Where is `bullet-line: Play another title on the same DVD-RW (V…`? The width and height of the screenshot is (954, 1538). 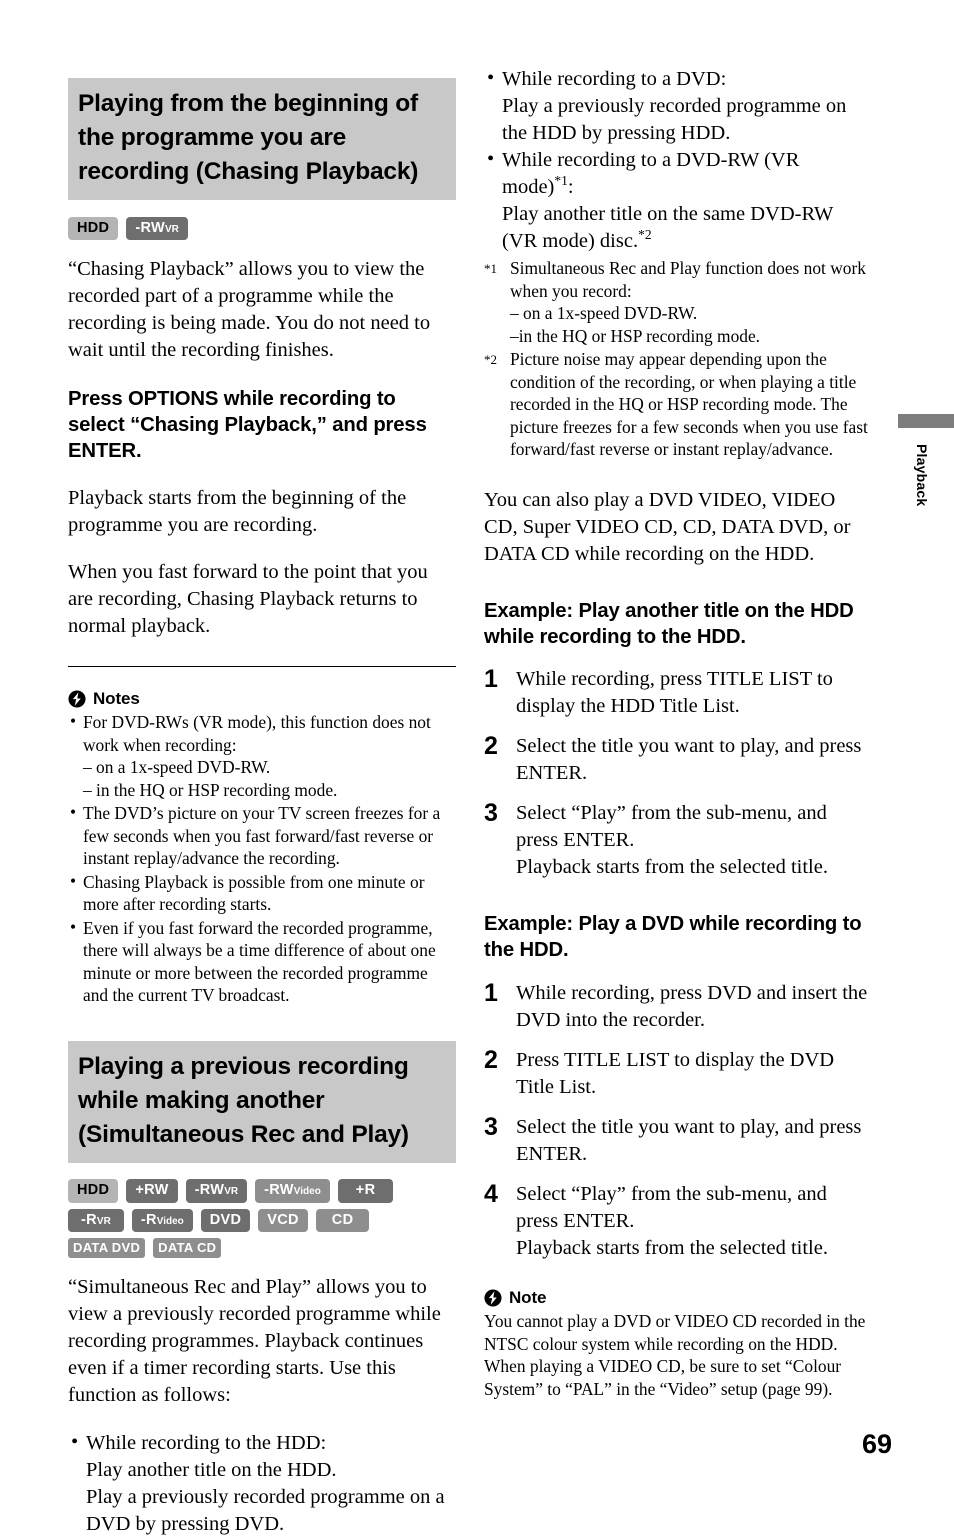
bullet-line: Play another title on the same DVD-RW (V… is located at coordinates (667, 227).